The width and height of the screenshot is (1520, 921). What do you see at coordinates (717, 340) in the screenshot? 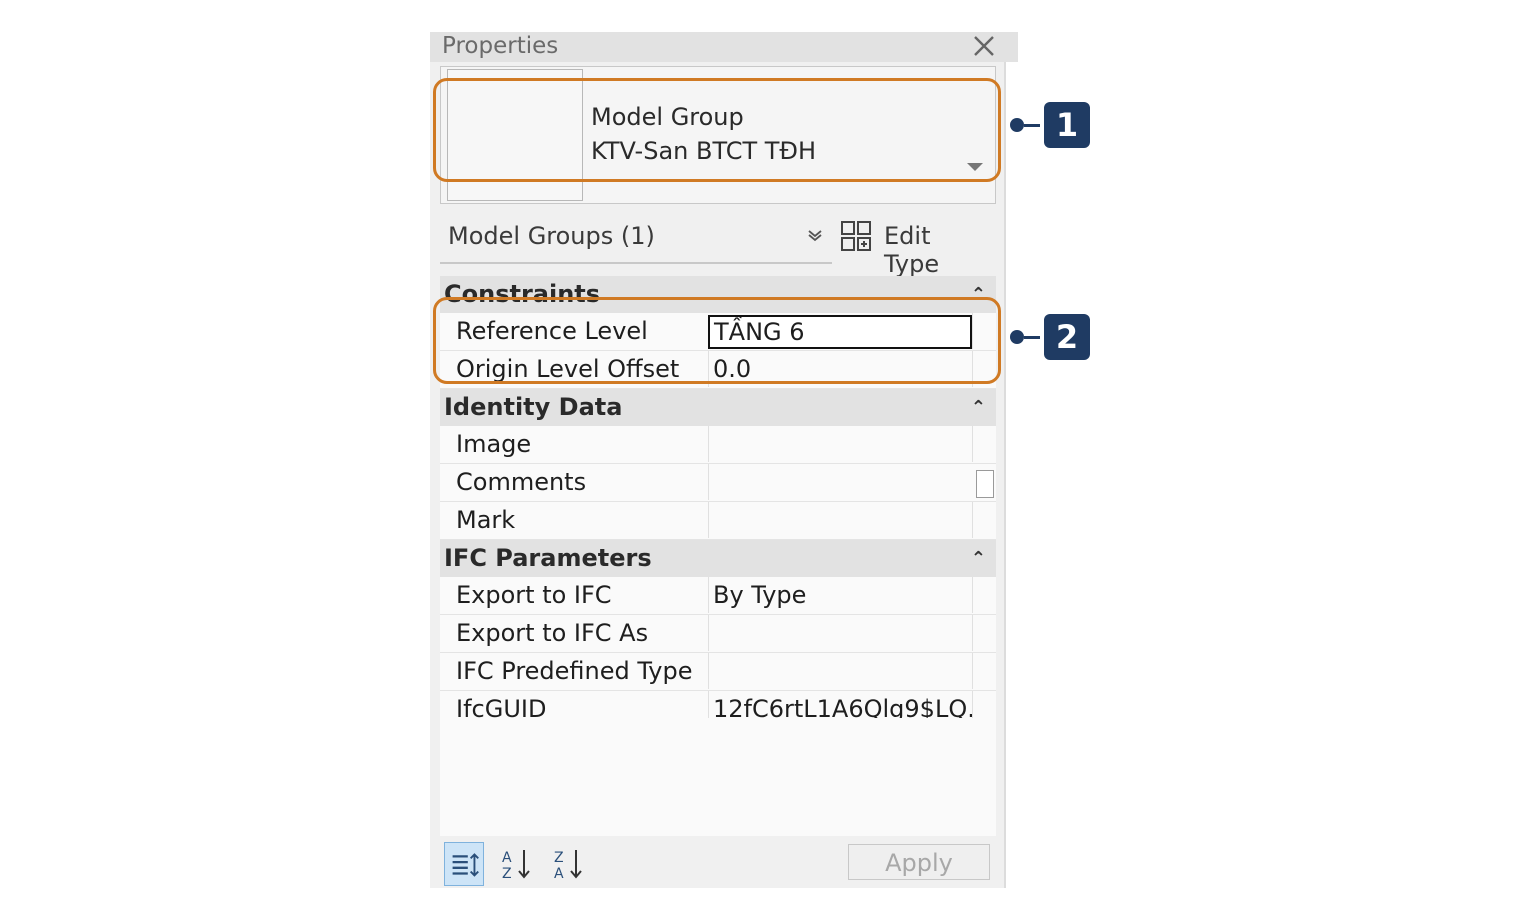
I see `highlight-constraints` at bounding box center [717, 340].